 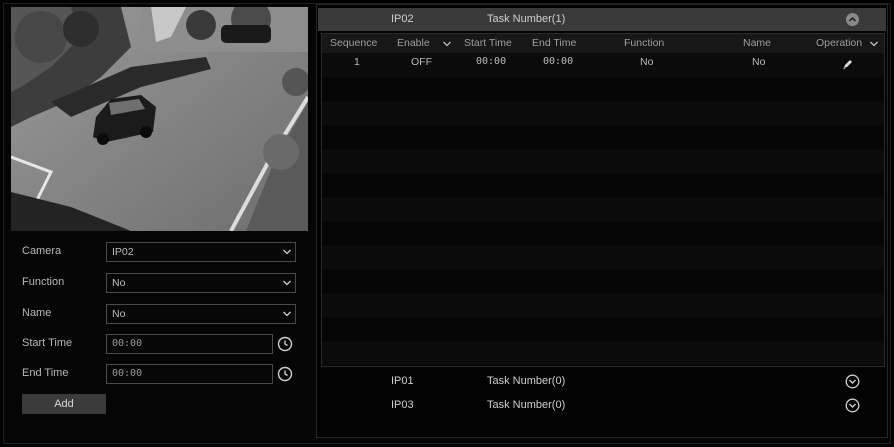 I want to click on cell-start-time: 00:00, so click(x=491, y=61).